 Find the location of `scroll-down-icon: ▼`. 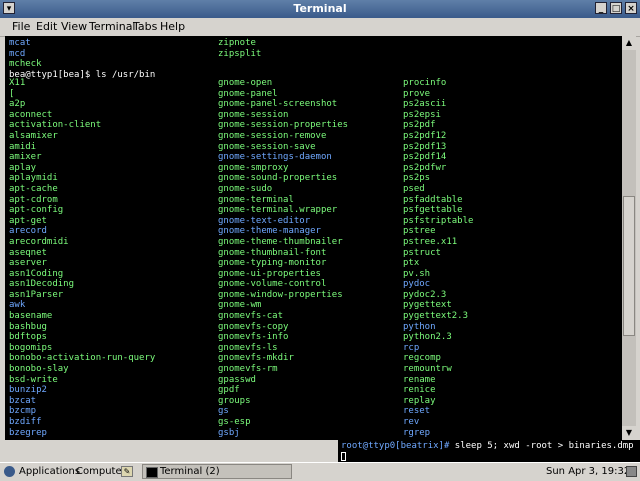

scroll-down-icon: ▼ is located at coordinates (629, 433).